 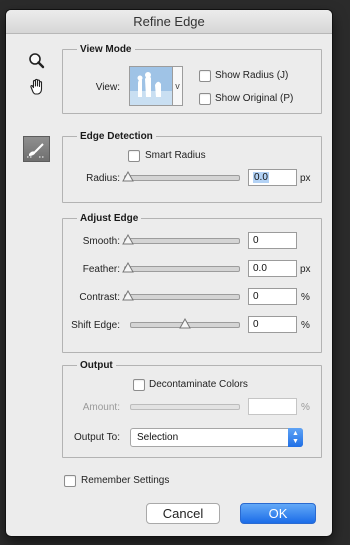 What do you see at coordinates (128, 268) in the screenshot?
I see `feather-slider-thumb` at bounding box center [128, 268].